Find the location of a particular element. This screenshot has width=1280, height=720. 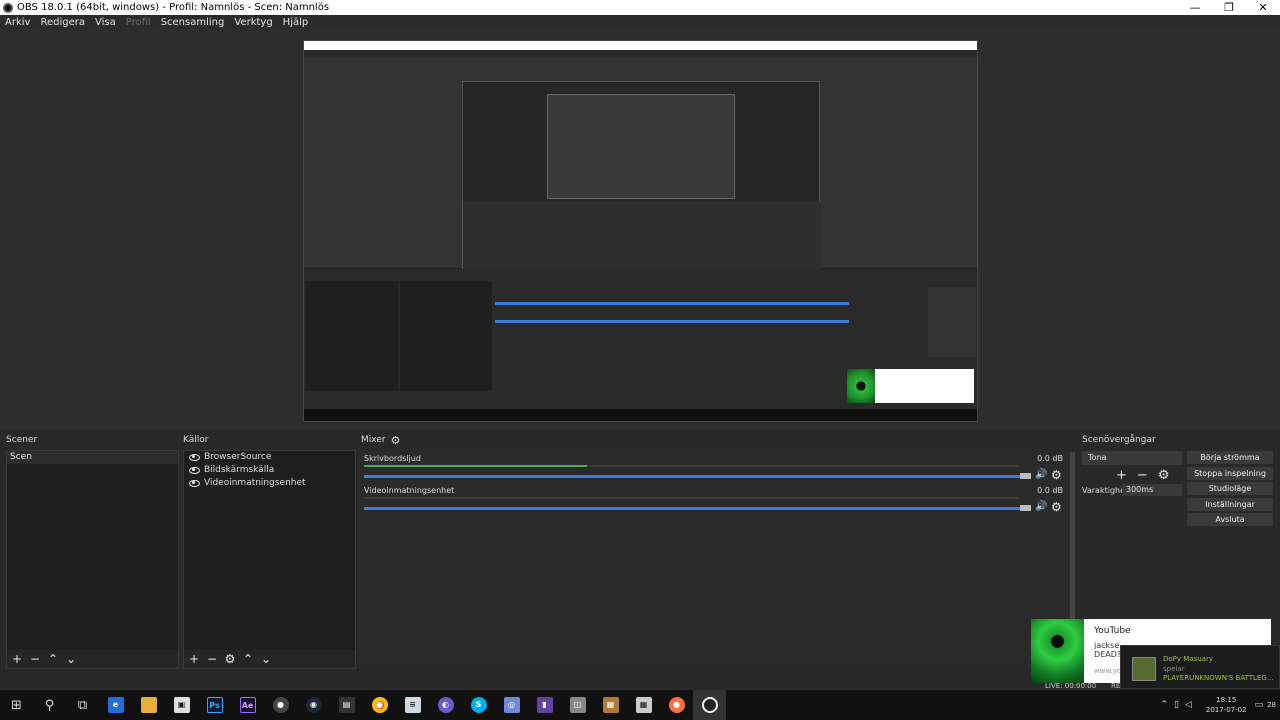

media-icon: ▤ is located at coordinates (346, 705).